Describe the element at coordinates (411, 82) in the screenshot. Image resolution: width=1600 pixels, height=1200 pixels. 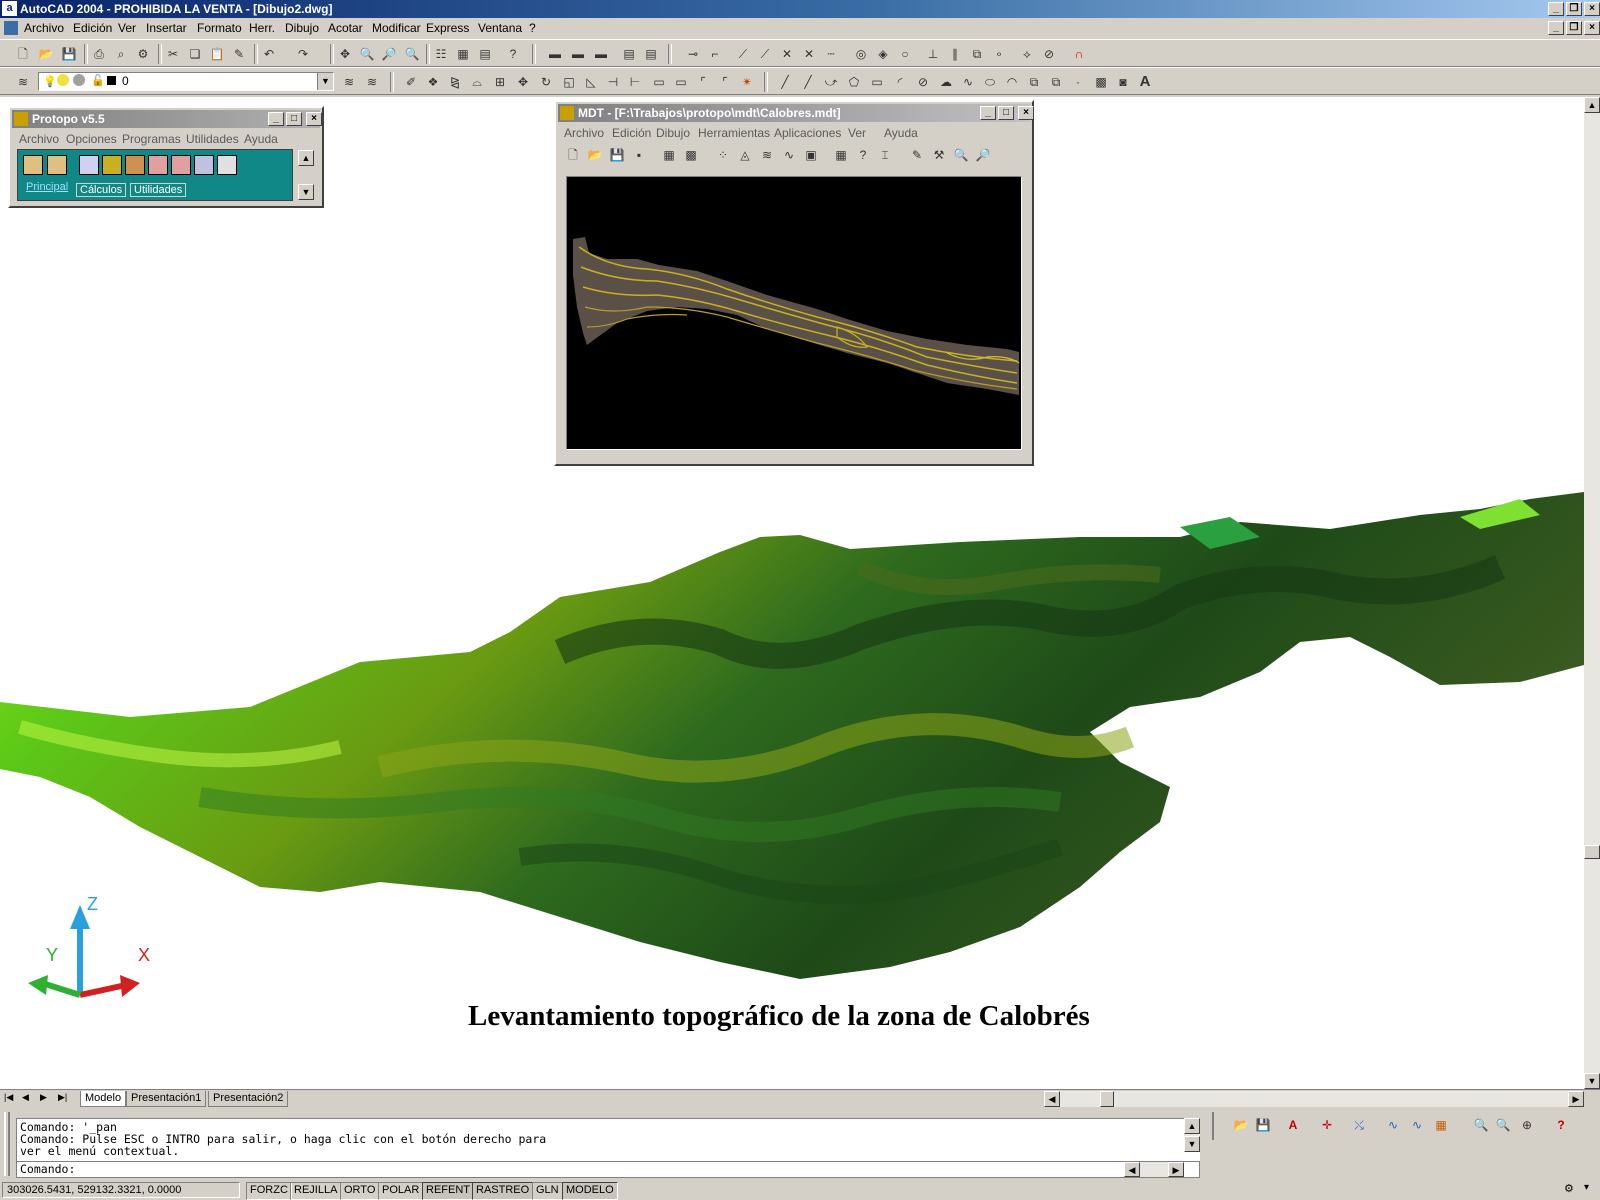
I see `erase-icon: ✐` at that location.